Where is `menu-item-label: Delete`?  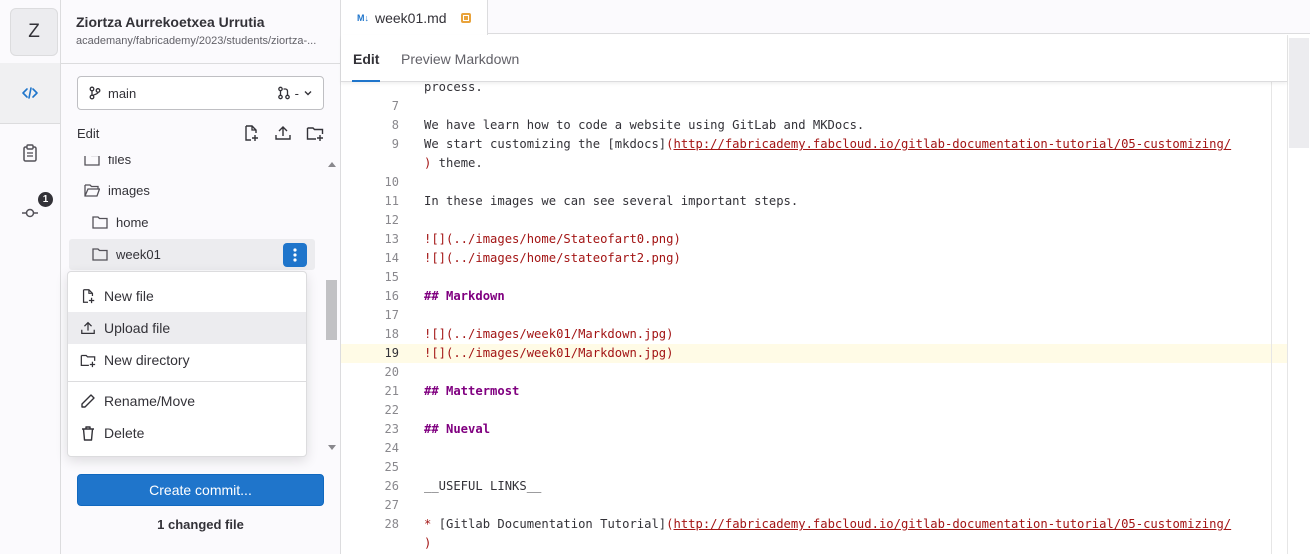
menu-item-label: Delete is located at coordinates (124, 433).